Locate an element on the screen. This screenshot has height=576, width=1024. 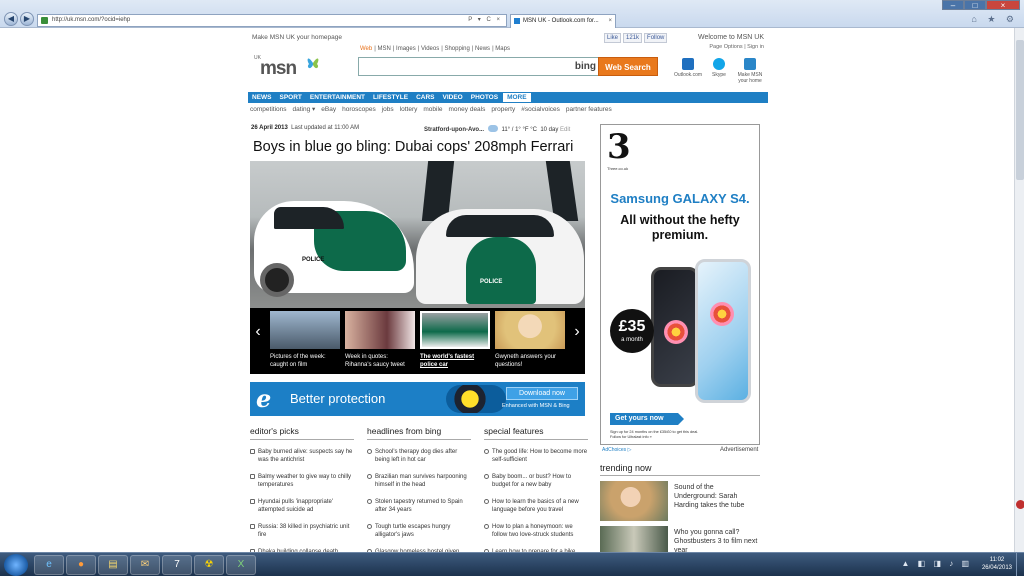
nav-video: VIDEO is located at coordinates (453, 97).